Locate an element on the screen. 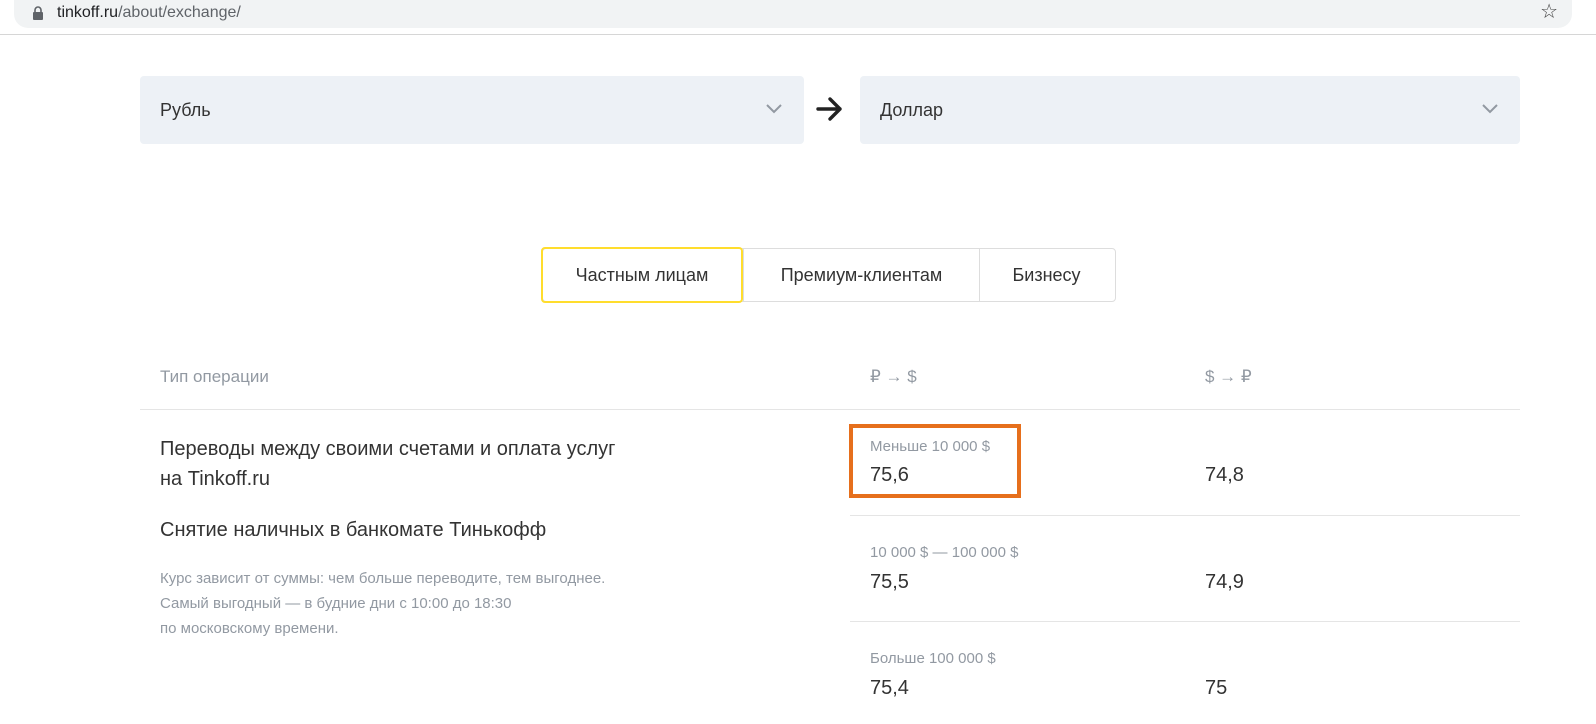 The height and width of the screenshot is (724, 1596). operation-atm-withdrawal: Снятие наличных в банкомате Тинькофф is located at coordinates (353, 530).